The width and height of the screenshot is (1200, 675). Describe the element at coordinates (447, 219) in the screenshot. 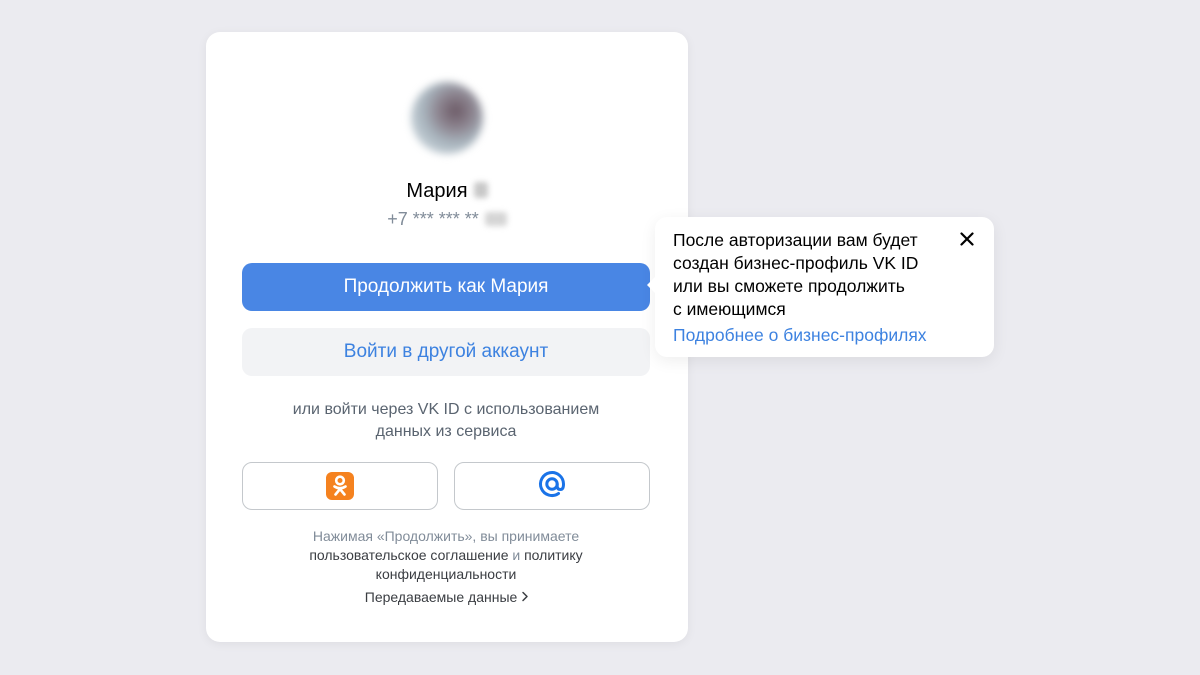

I see `user-phone: +7 *** *** **` at that location.